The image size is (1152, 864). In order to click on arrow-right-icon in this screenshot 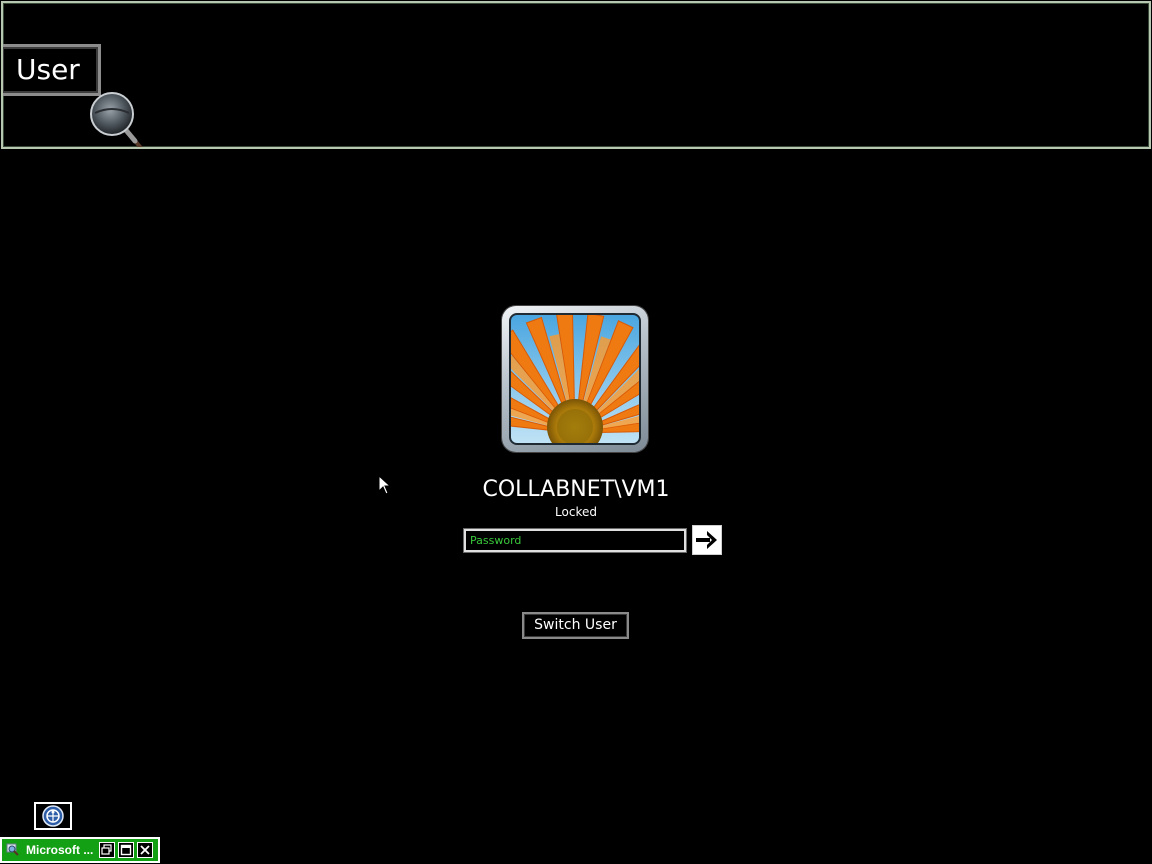, I will do `click(706, 540)`.